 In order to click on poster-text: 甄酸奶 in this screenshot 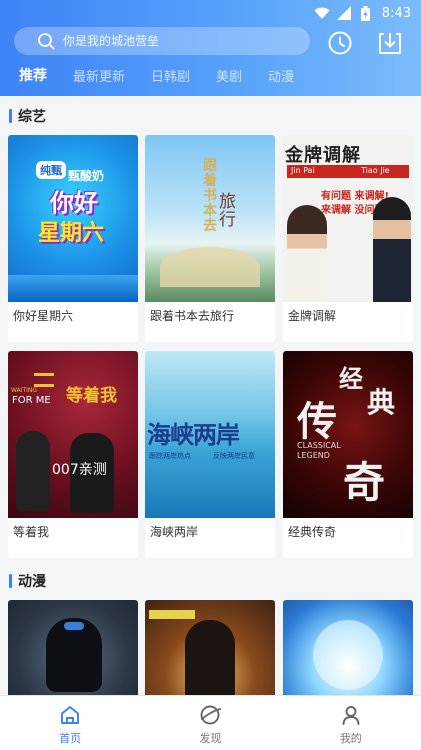, I will do `click(86, 176)`.